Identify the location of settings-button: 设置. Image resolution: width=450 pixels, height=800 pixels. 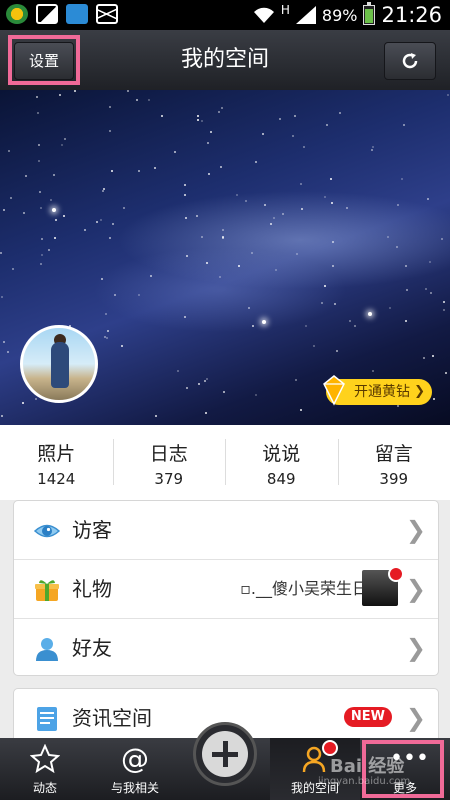
(44, 61).